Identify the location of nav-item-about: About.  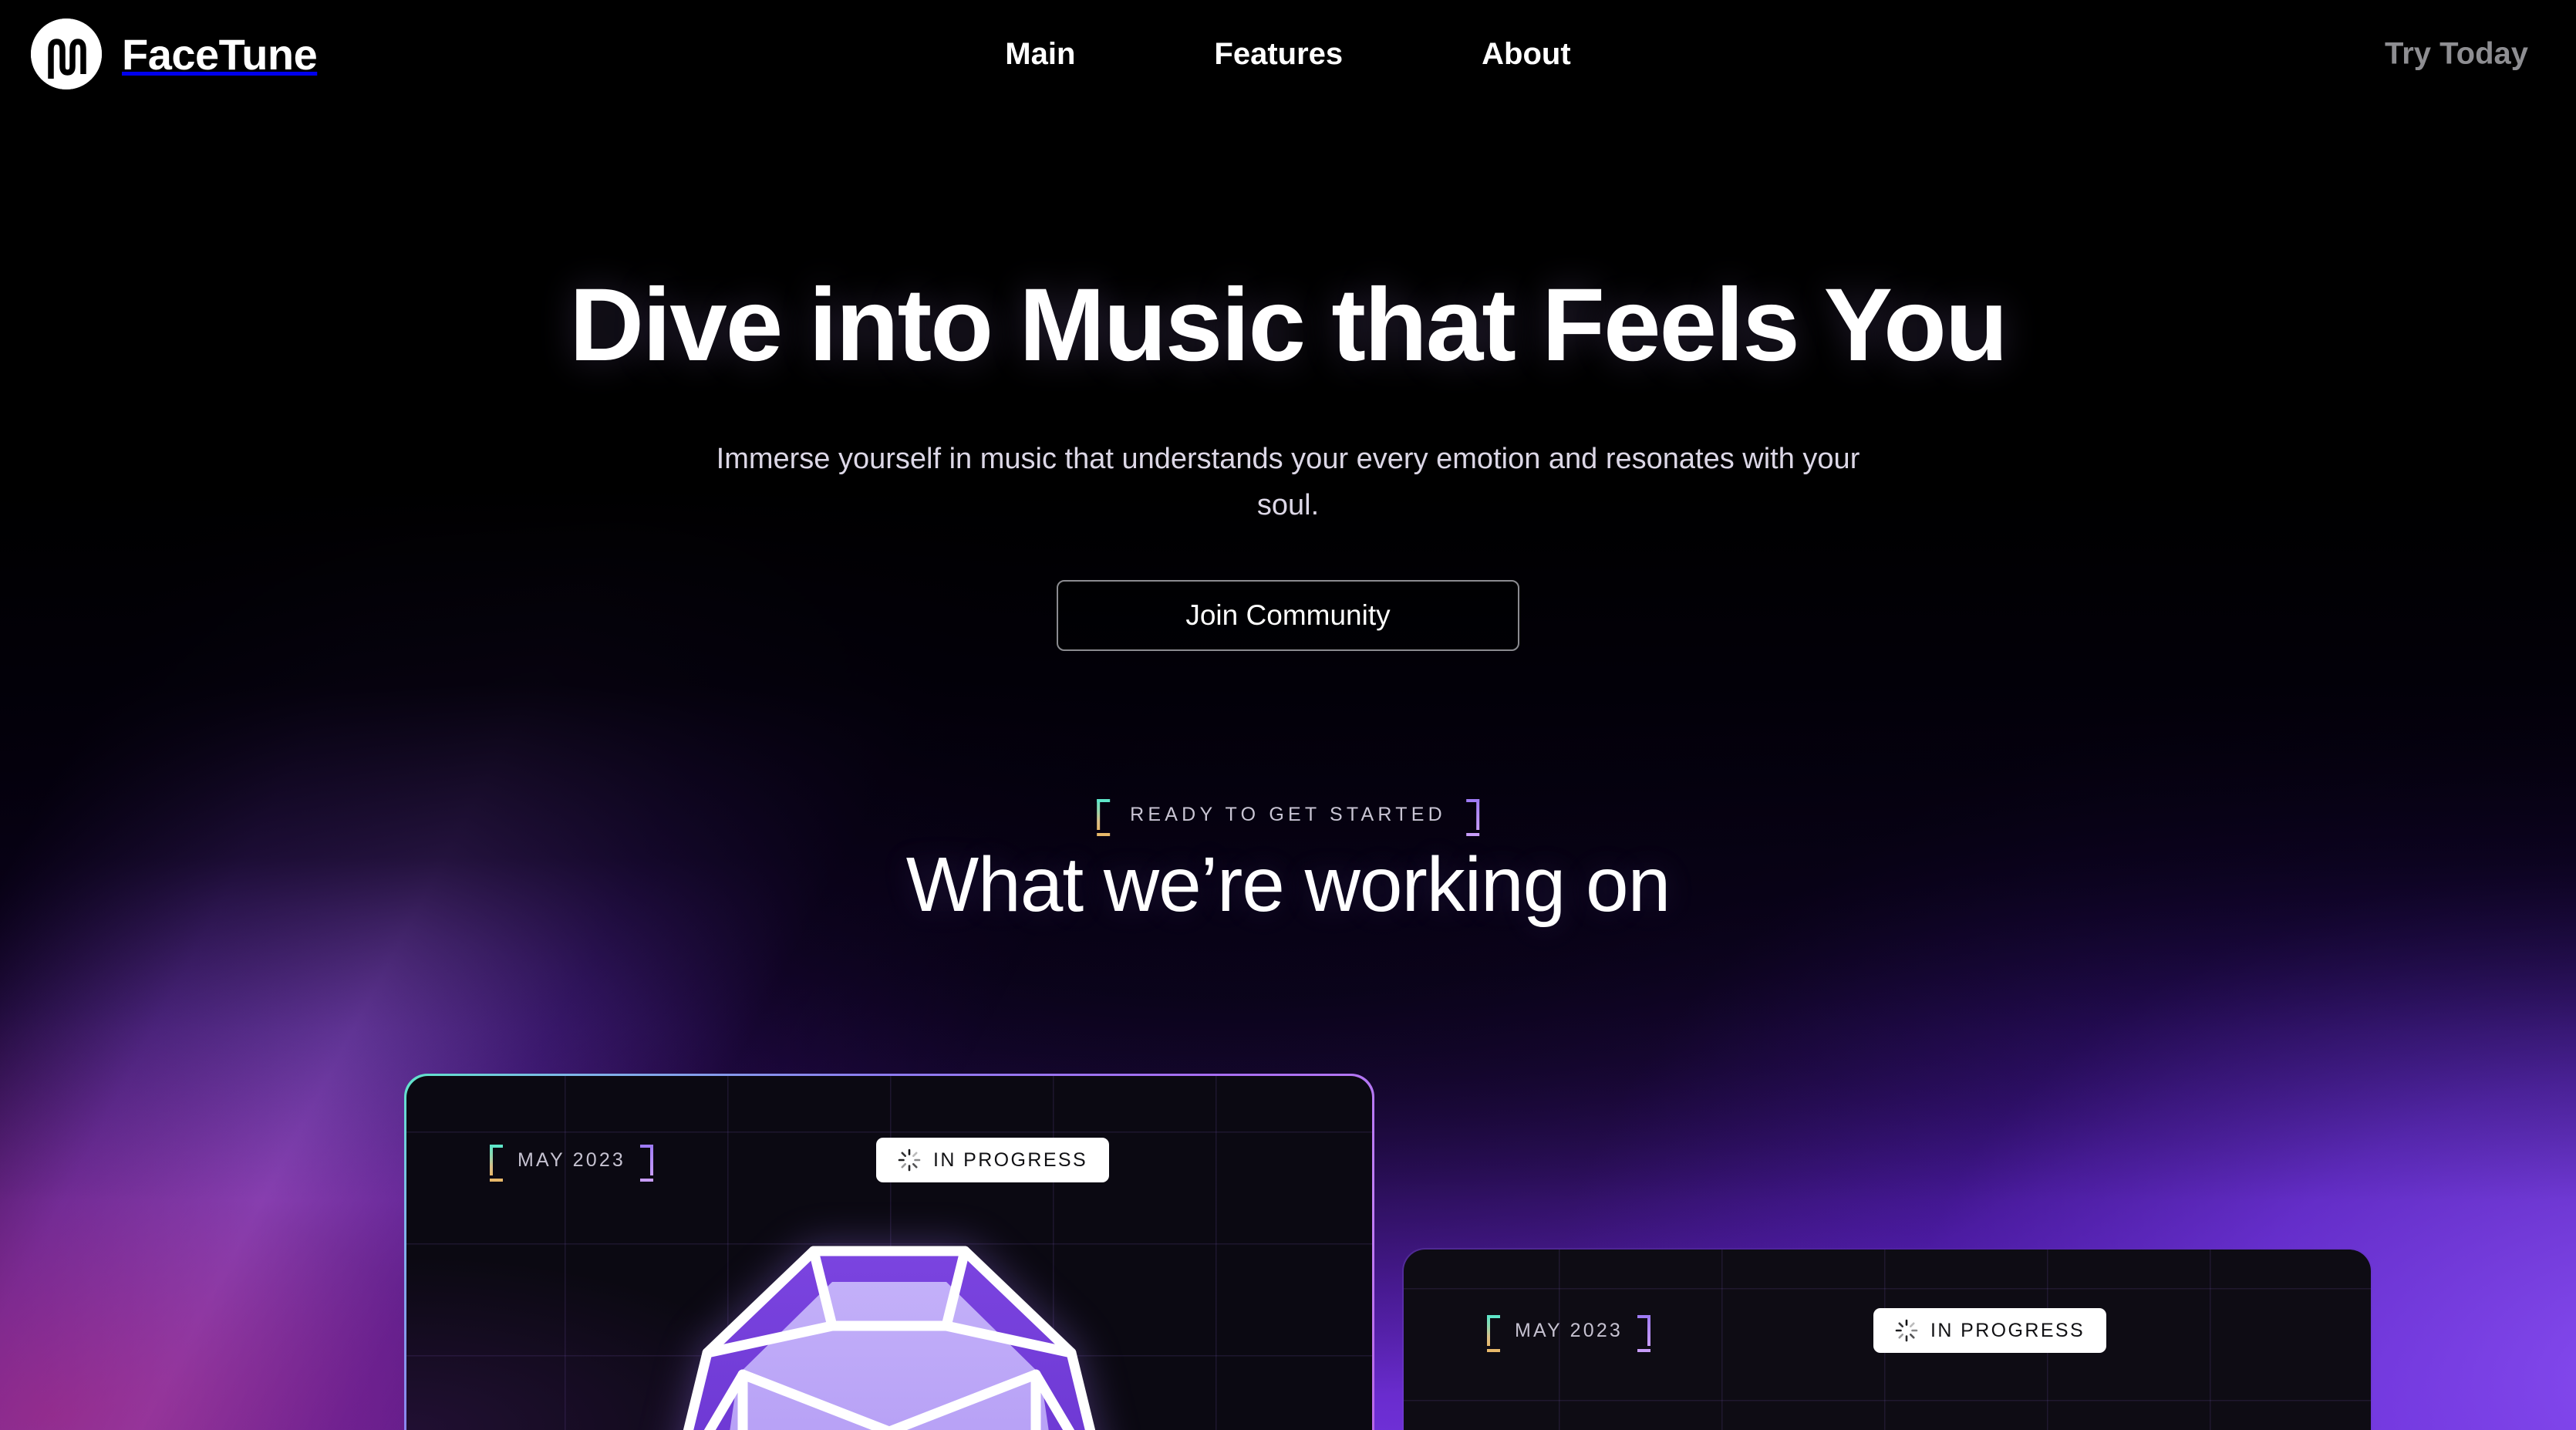
(1526, 54).